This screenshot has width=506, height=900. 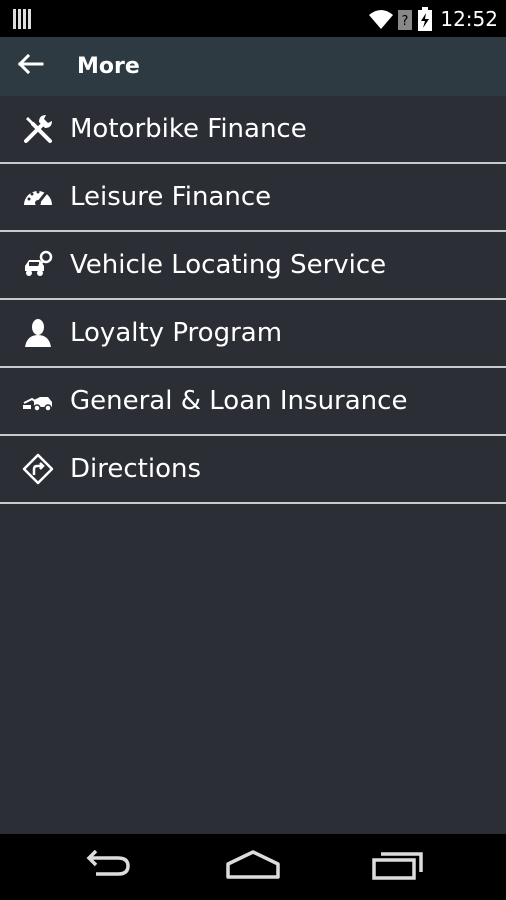 I want to click on nav-recents-button, so click(x=398, y=867).